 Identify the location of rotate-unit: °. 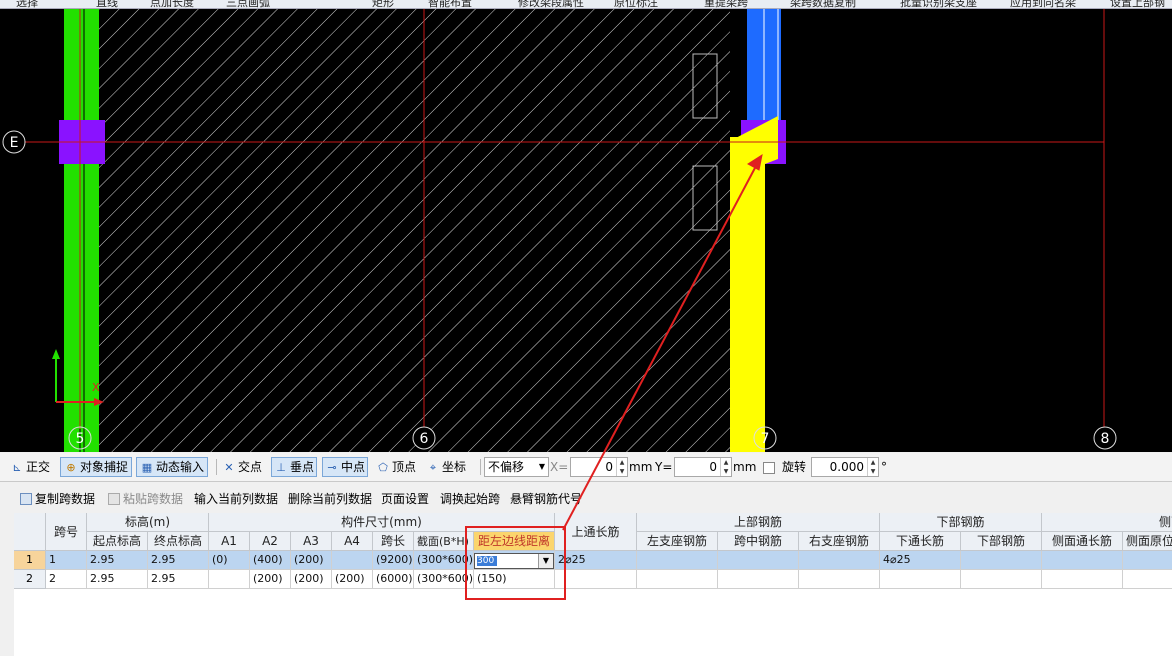
(884, 467).